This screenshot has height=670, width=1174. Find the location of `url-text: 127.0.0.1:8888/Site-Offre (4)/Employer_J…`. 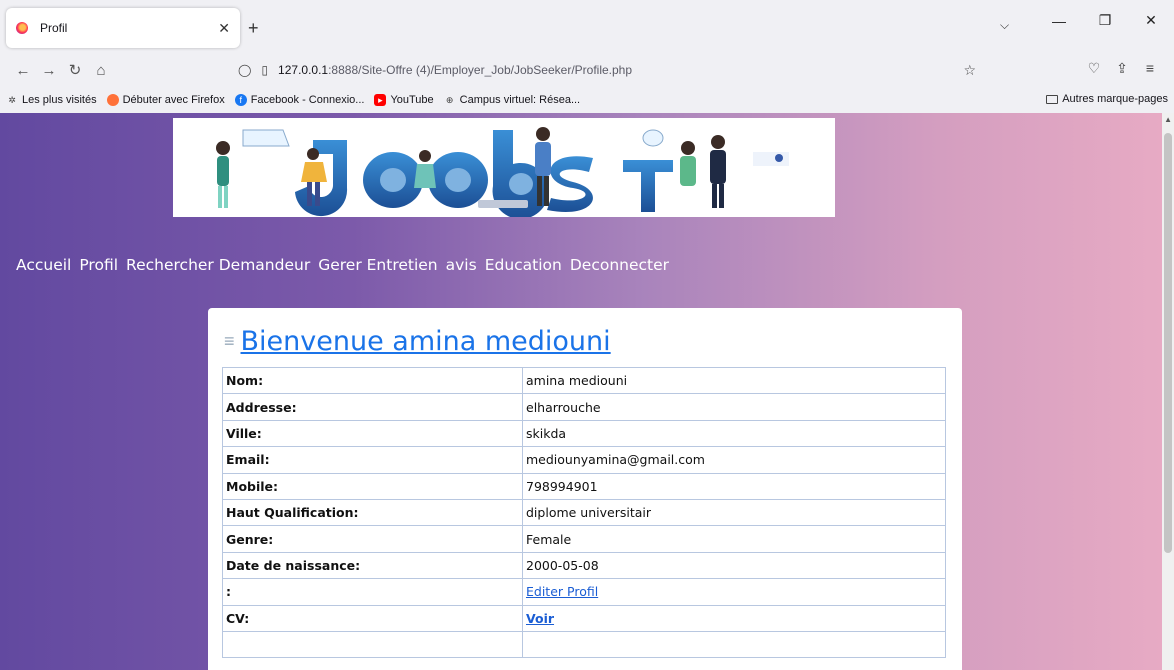

url-text: 127.0.0.1:8888/Site-Offre (4)/Employer_J… is located at coordinates (455, 70).